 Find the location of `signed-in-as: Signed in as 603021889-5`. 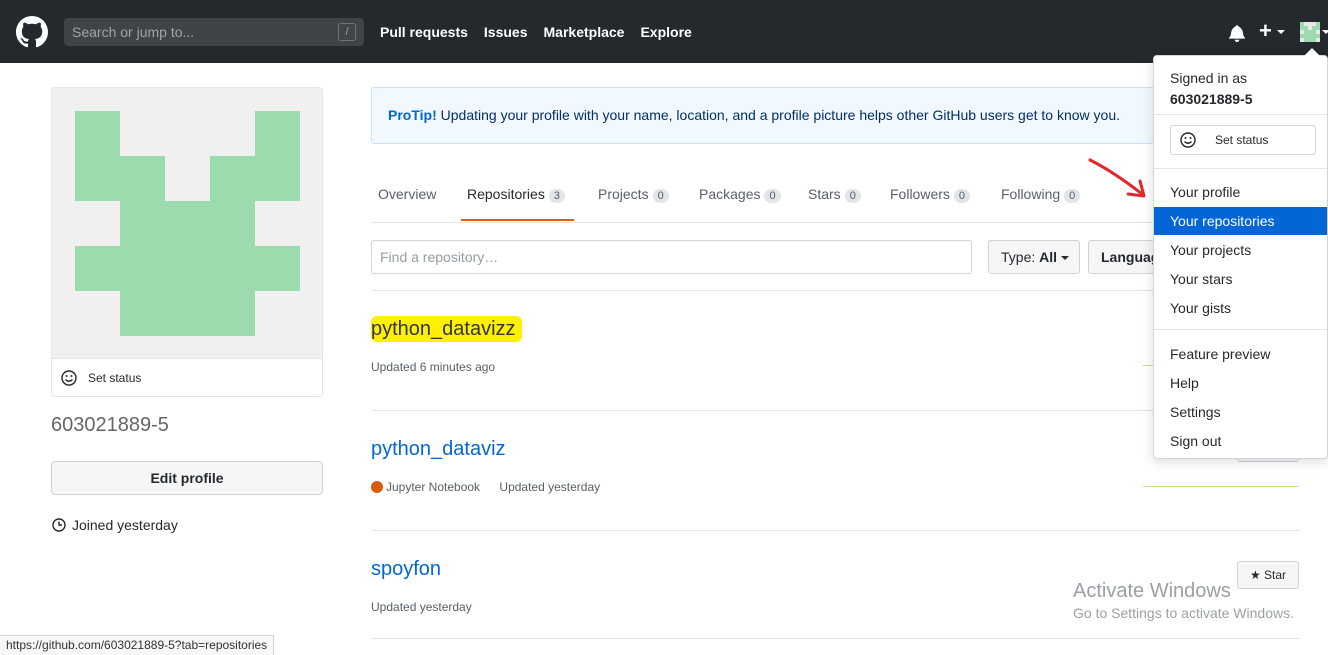

signed-in-as: Signed in as 603021889-5 is located at coordinates (1211, 89).